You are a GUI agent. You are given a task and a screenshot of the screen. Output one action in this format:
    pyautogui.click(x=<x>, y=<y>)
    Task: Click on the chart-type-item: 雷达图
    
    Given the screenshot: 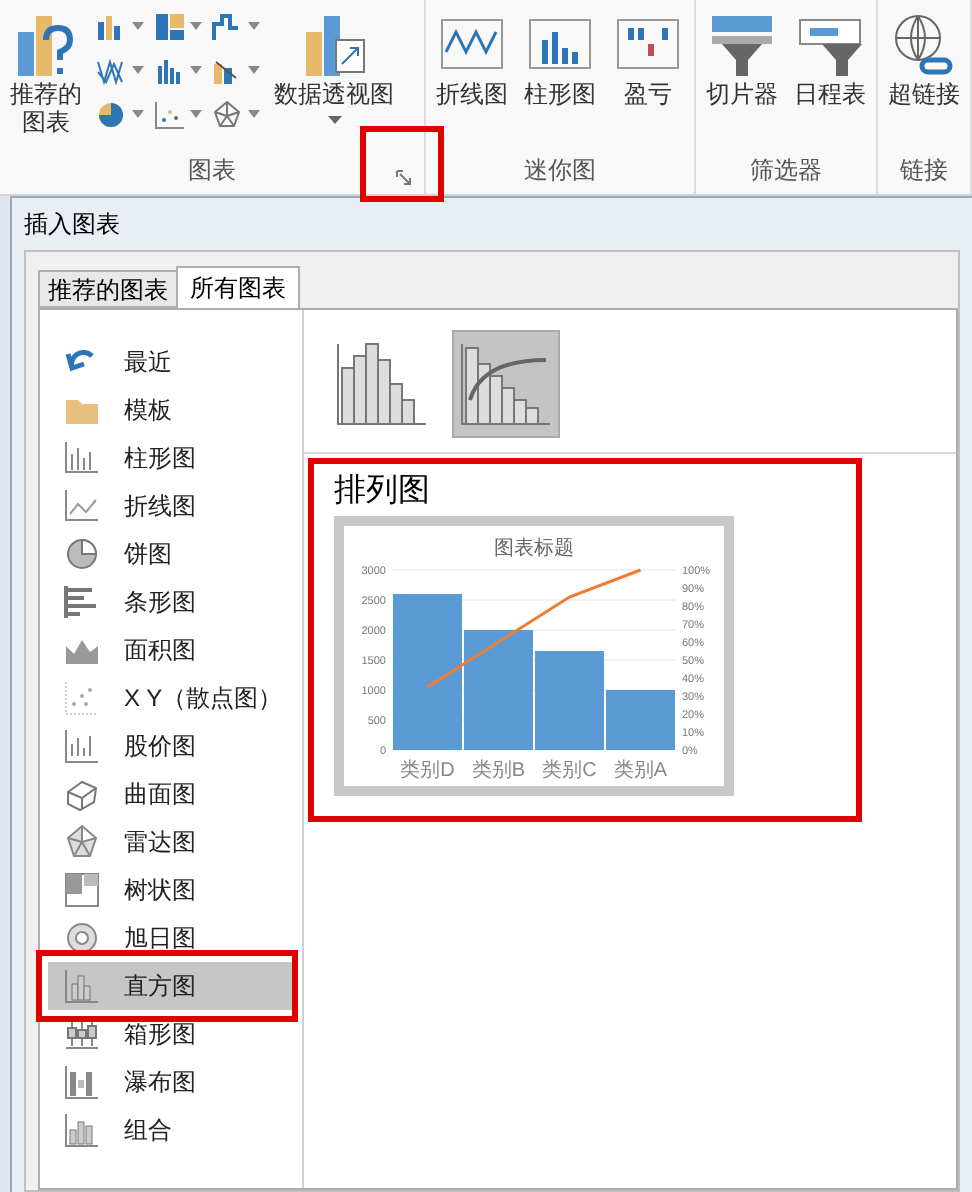 What is the action you would take?
    pyautogui.click(x=170, y=842)
    